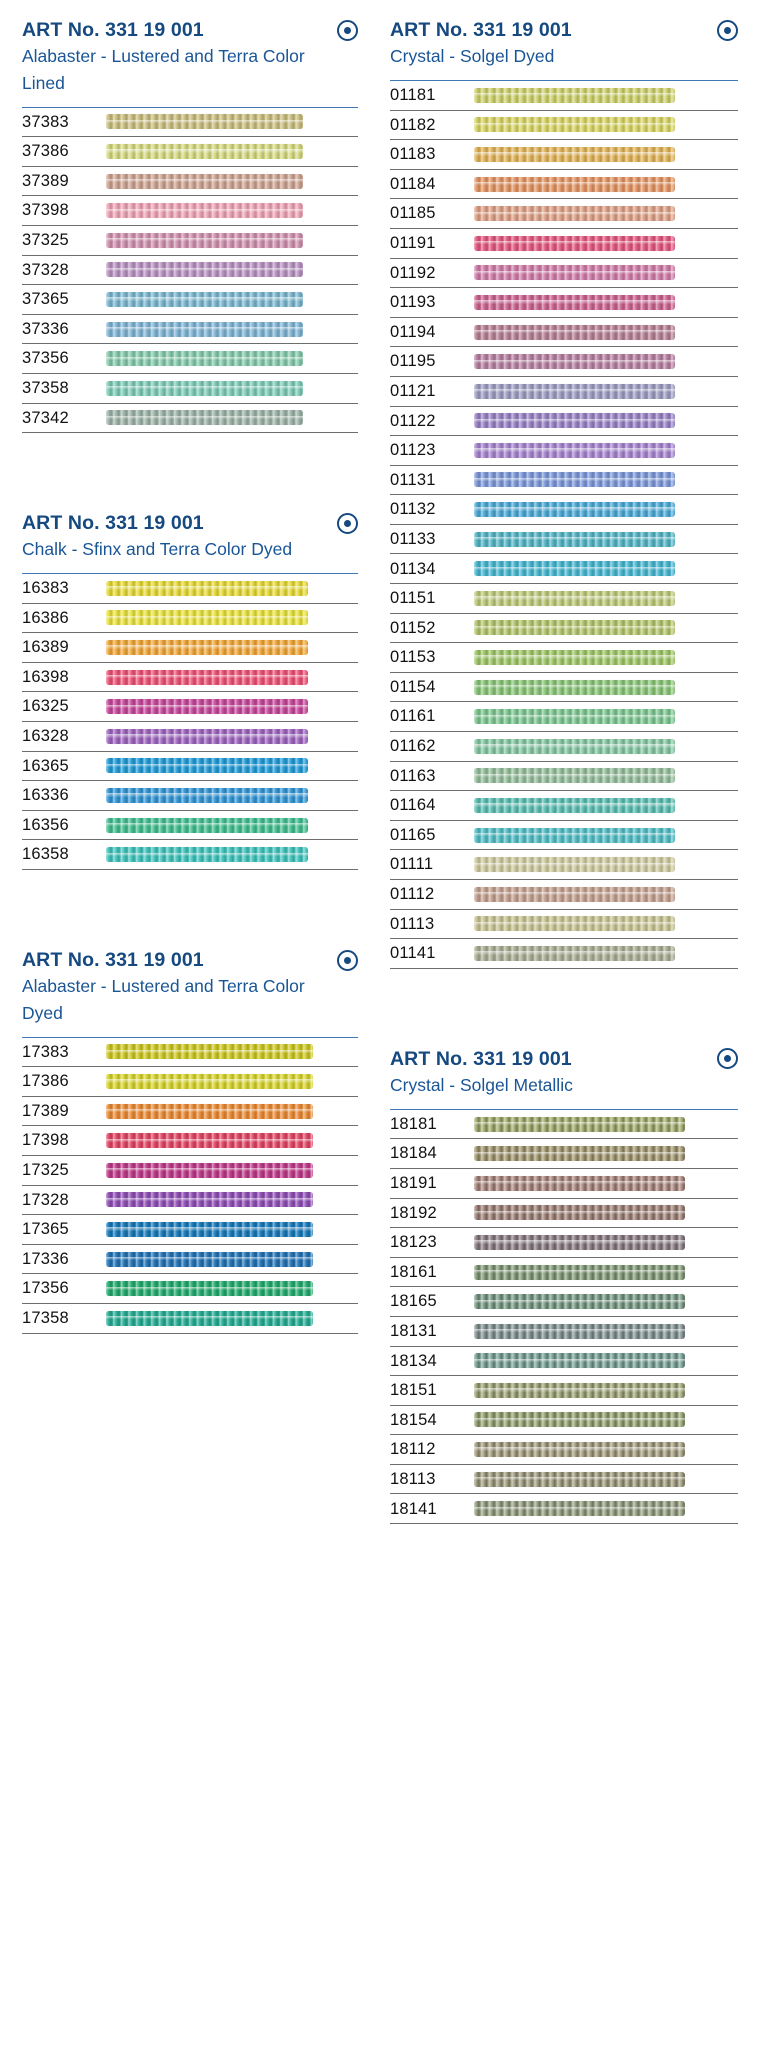 The image size is (760, 2065). What do you see at coordinates (564, 1509) in the screenshot?
I see `table-row: 18141` at bounding box center [564, 1509].